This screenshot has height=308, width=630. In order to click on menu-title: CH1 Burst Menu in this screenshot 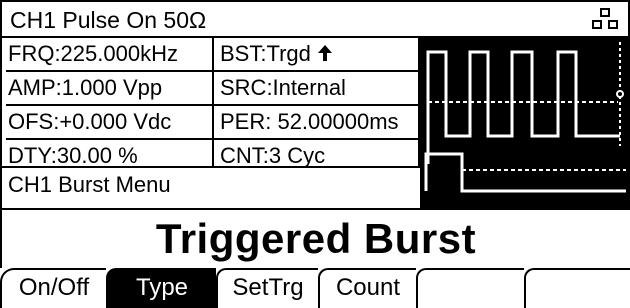, I will do `click(210, 188)`.